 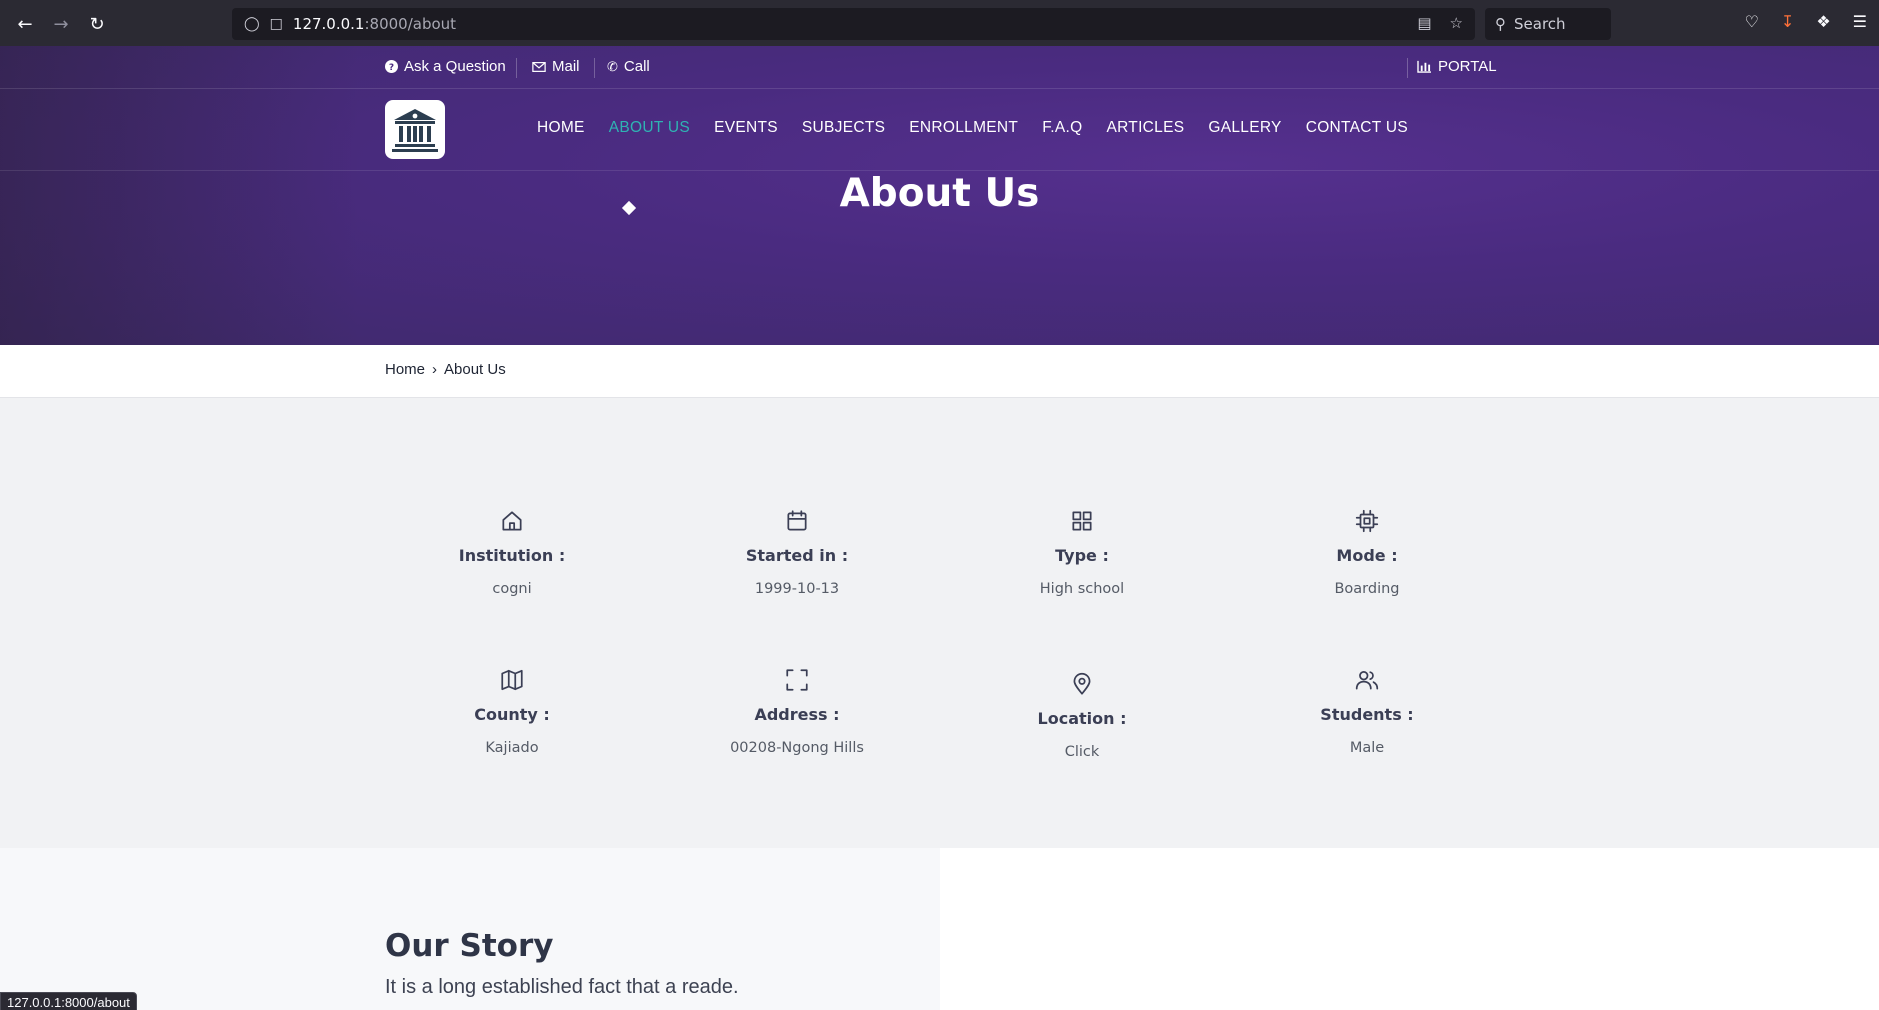 What do you see at coordinates (1367, 521) in the screenshot?
I see `cpu-icon` at bounding box center [1367, 521].